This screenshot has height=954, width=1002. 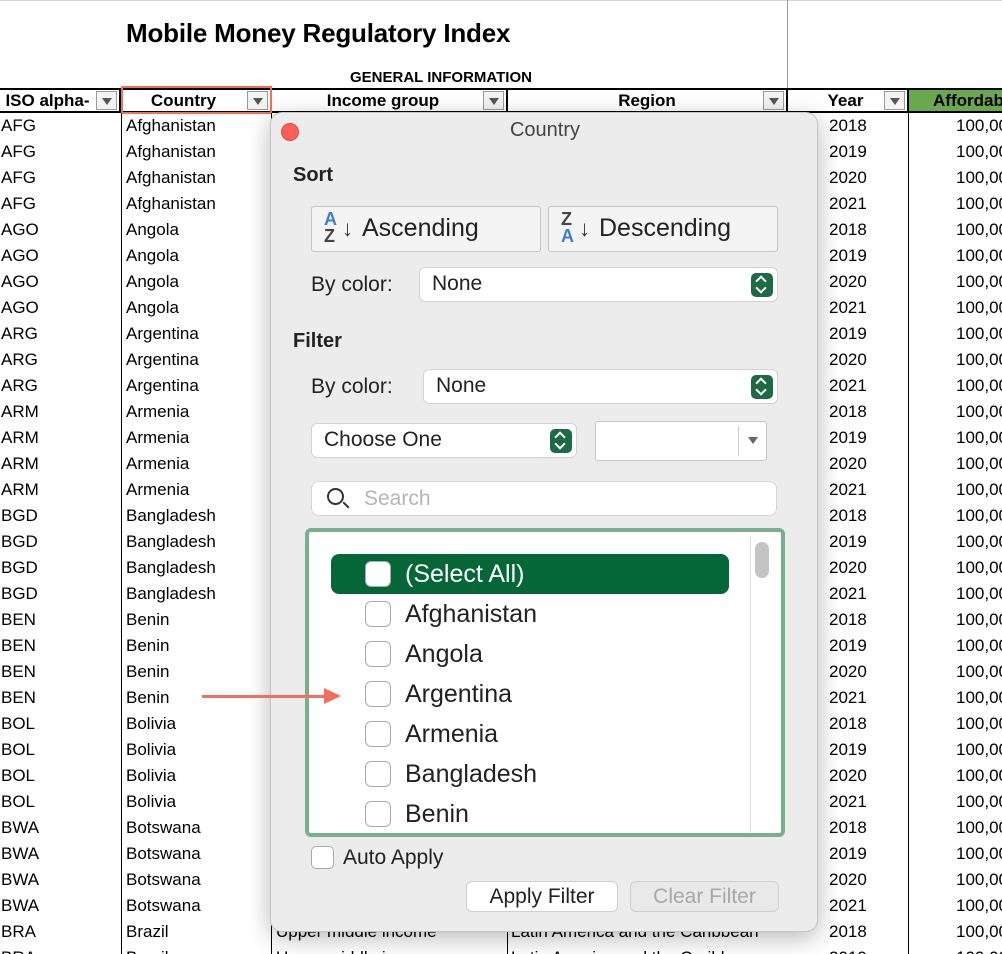 I want to click on chevron-down-icon, so click(x=753, y=440).